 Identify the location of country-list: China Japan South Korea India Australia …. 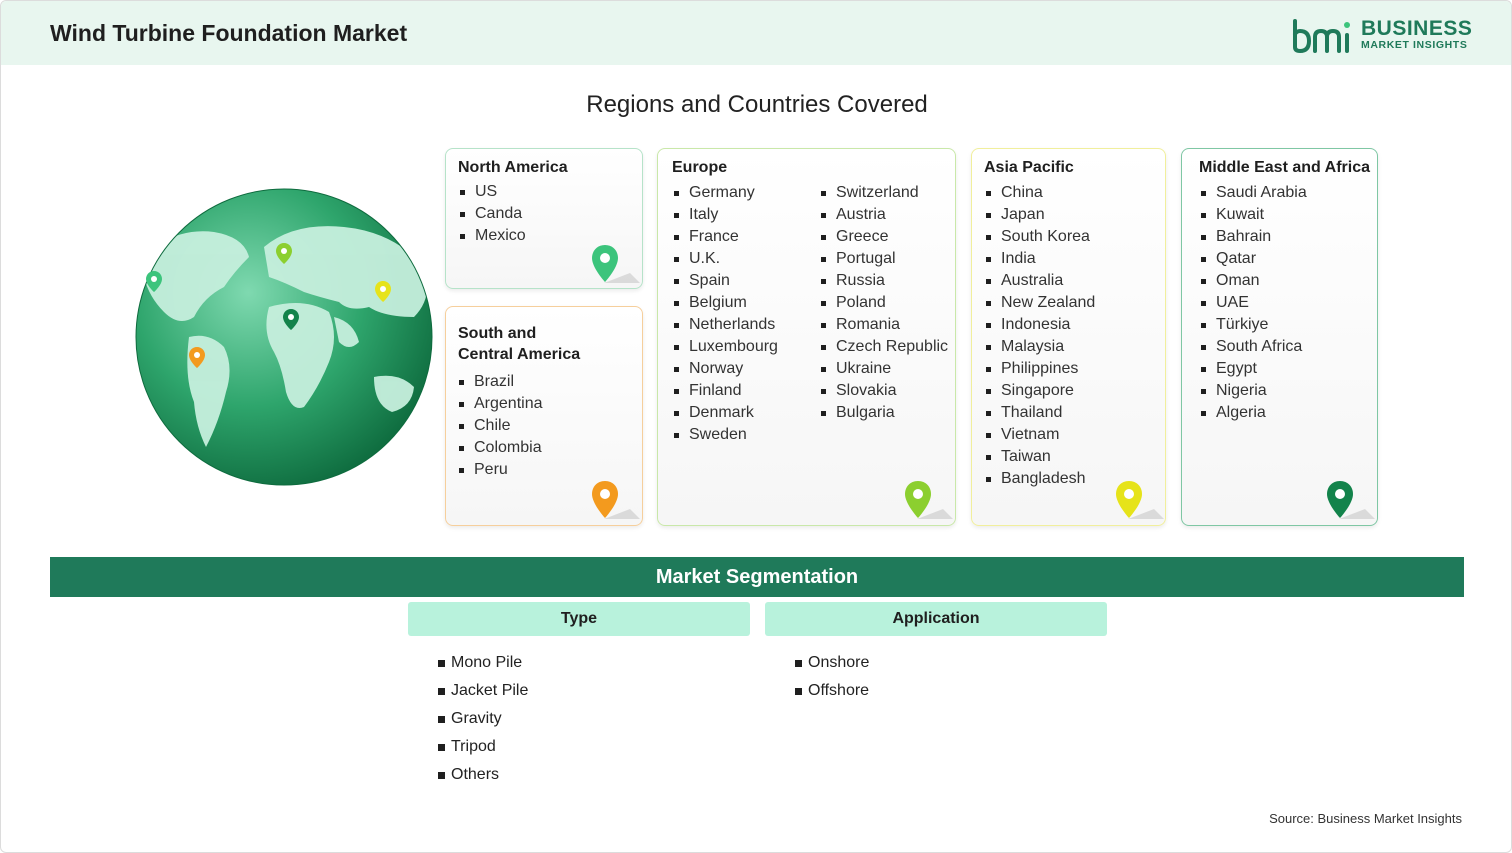
(1039, 336).